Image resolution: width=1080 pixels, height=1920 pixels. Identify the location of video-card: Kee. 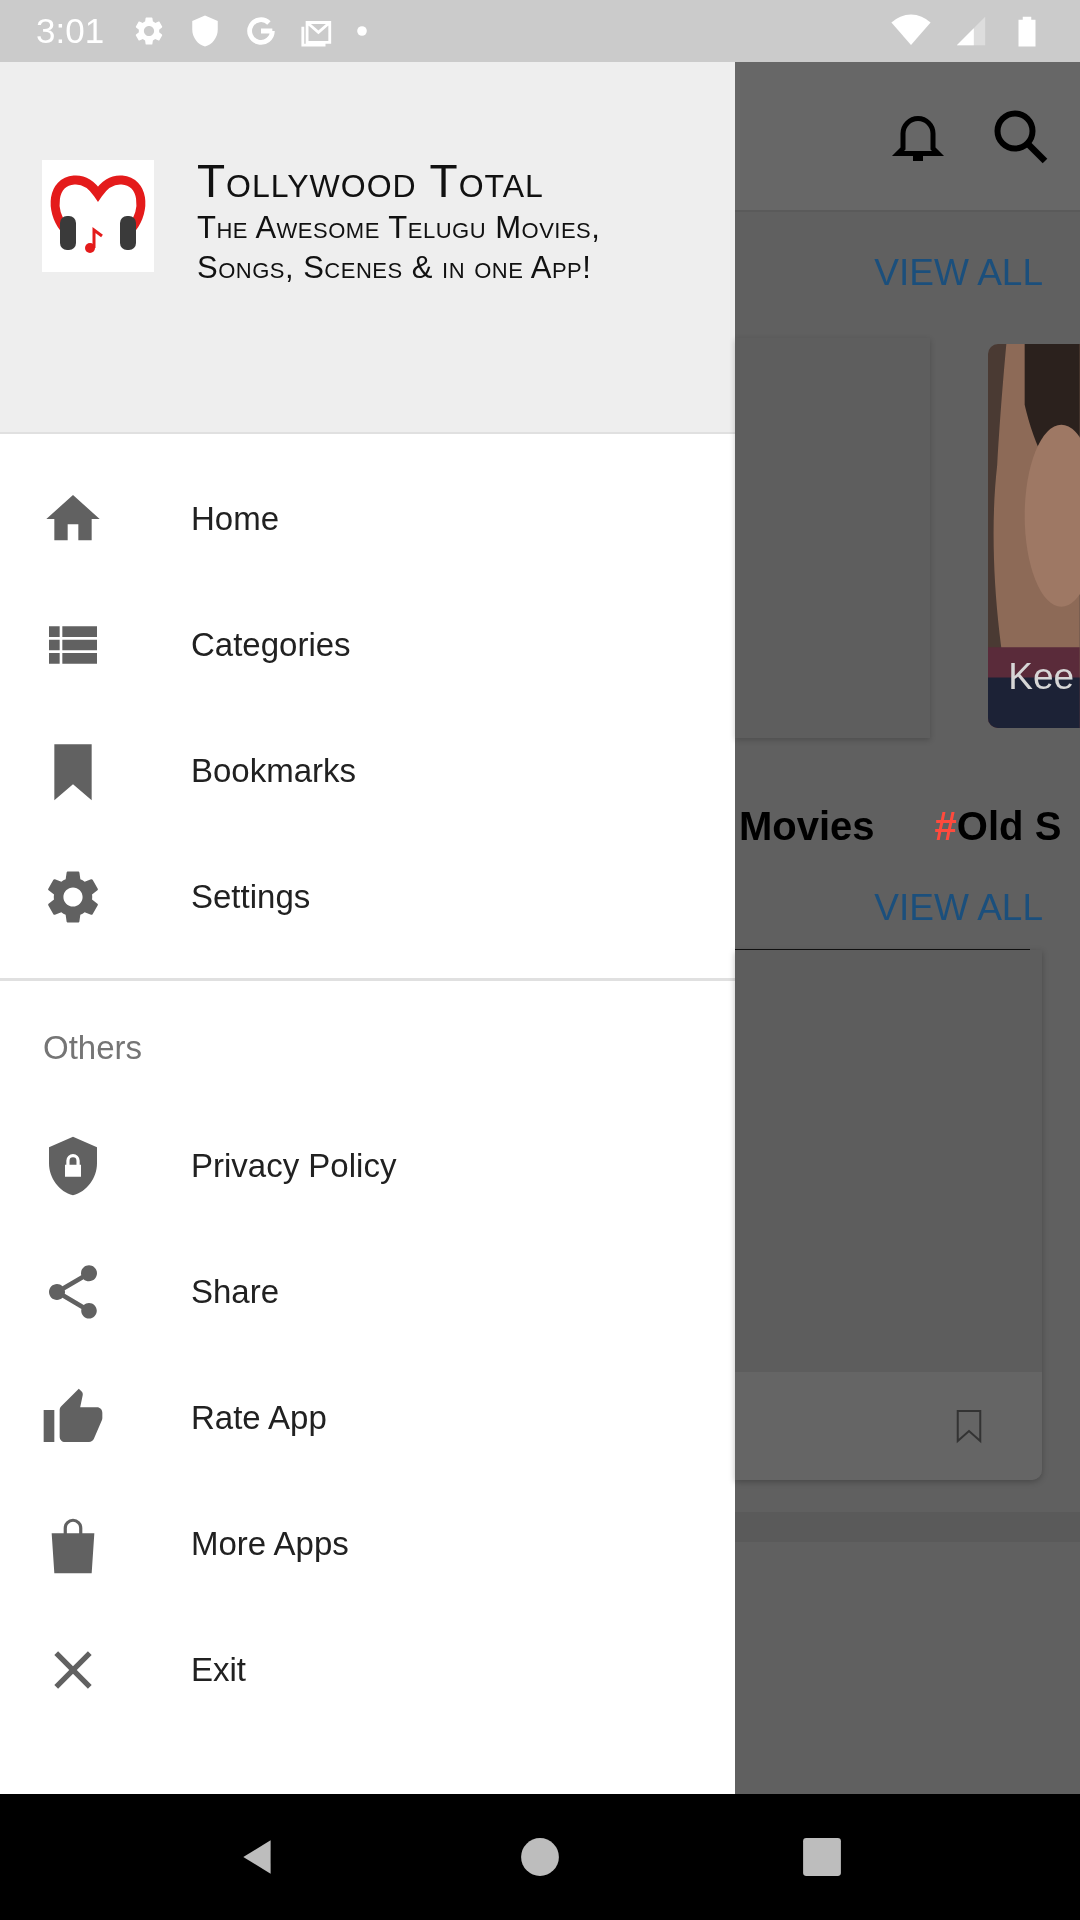
(1034, 536).